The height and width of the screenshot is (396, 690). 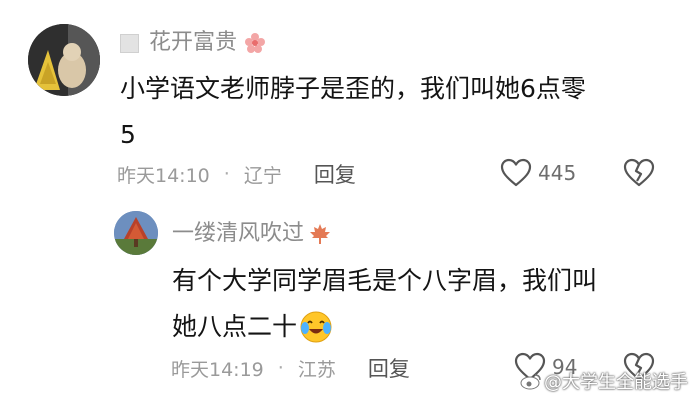 I want to click on maple-leaf-icon, so click(x=320, y=234).